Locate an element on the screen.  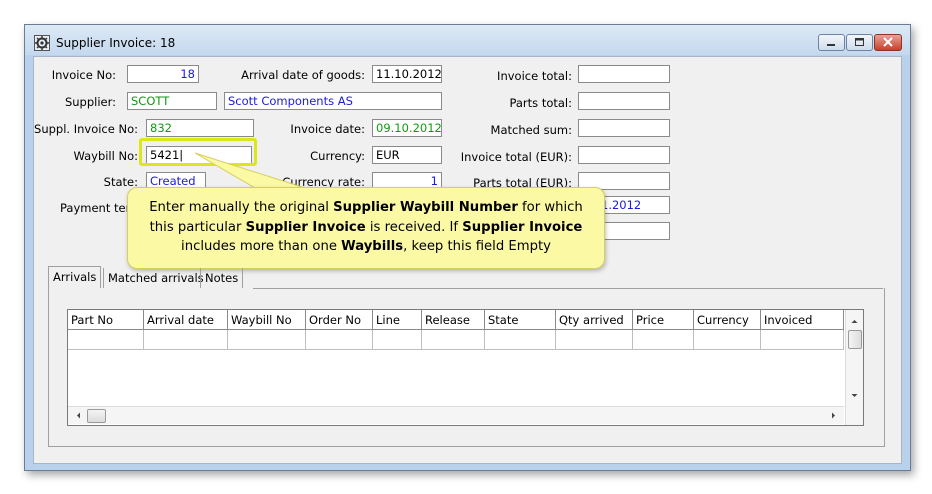
waybill-no-label: Waybill No: is located at coordinates (105, 156).